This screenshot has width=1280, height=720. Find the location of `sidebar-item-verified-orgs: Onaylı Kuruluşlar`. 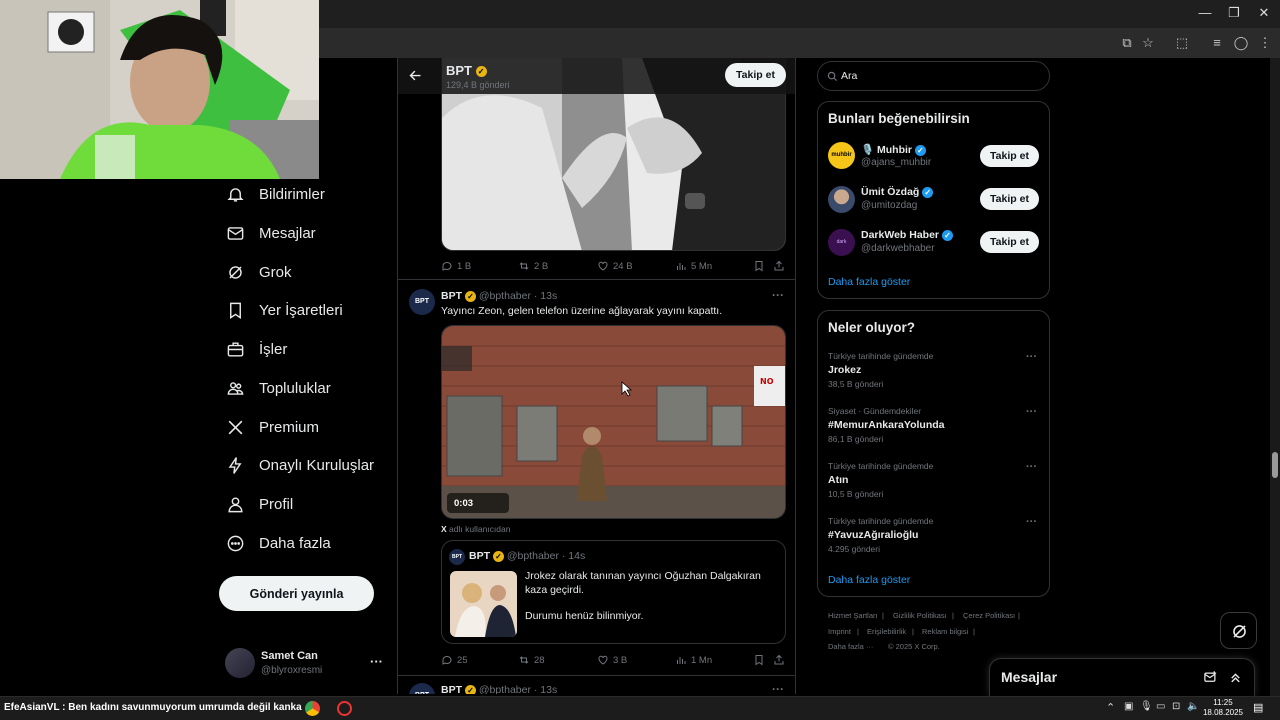

sidebar-item-verified-orgs: Onaylı Kuruluşlar is located at coordinates (300, 465).